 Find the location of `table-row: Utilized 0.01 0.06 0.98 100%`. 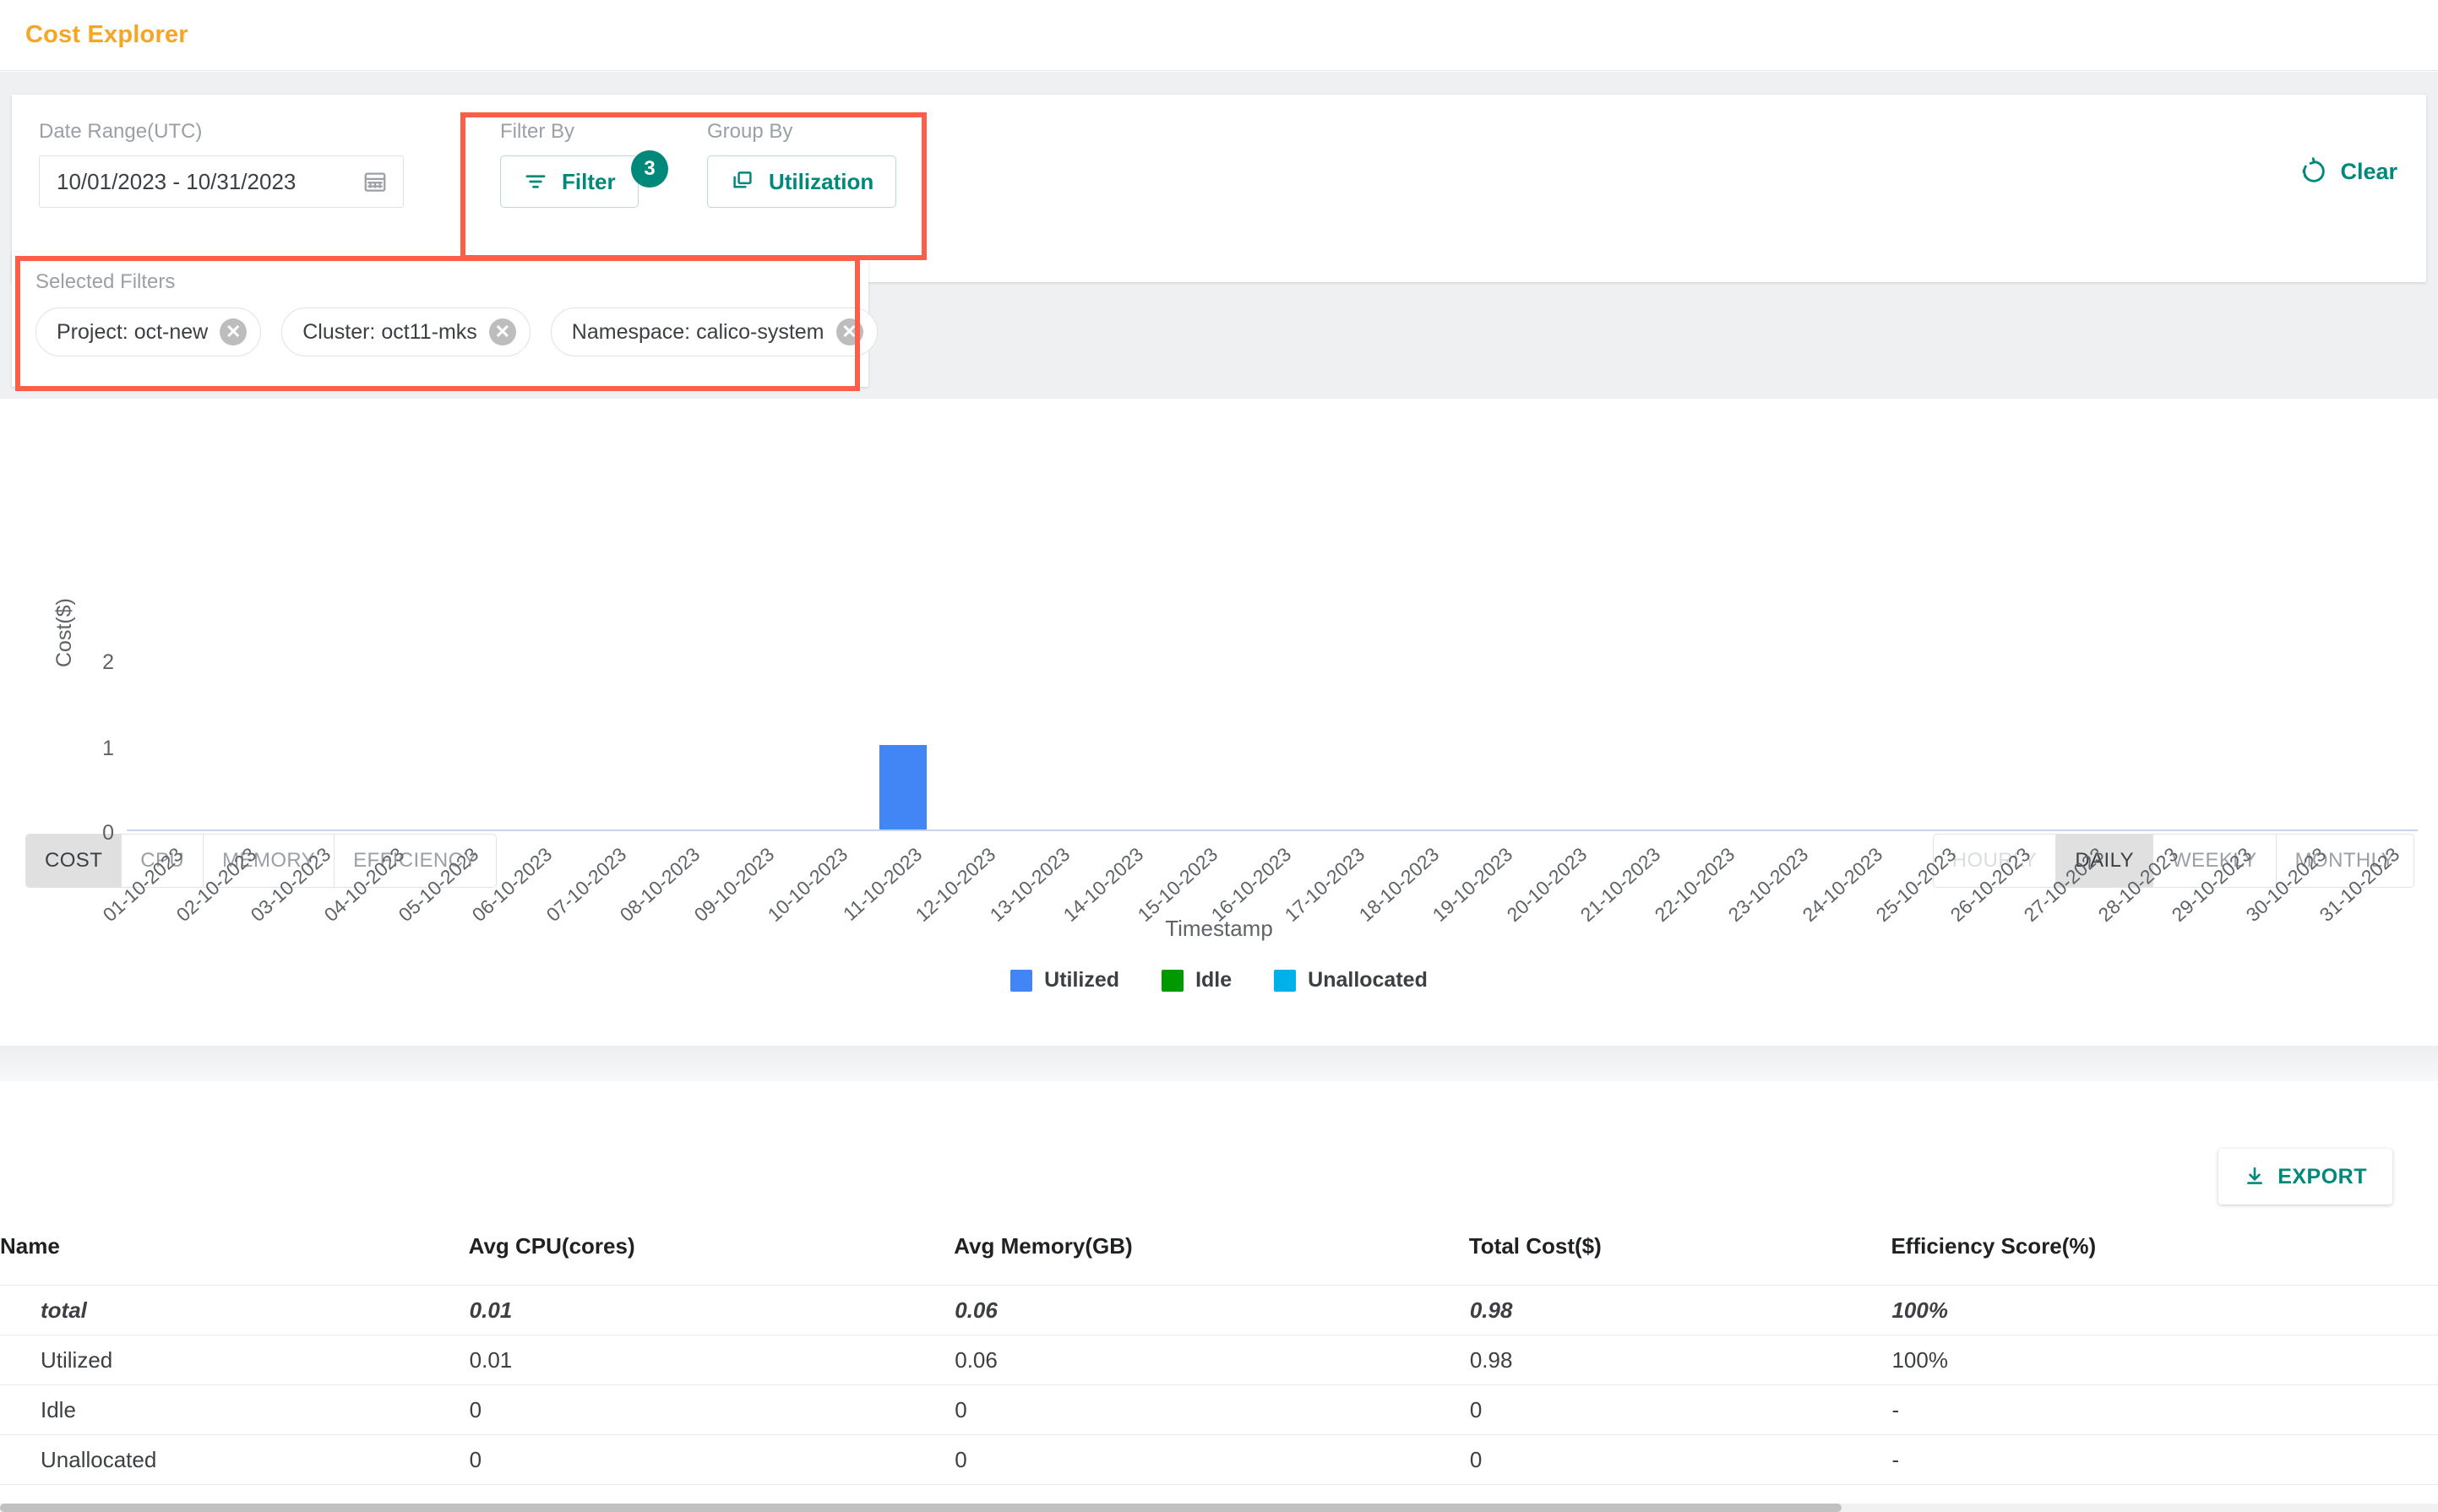

table-row: Utilized 0.01 0.06 0.98 100% is located at coordinates (1219, 1360).